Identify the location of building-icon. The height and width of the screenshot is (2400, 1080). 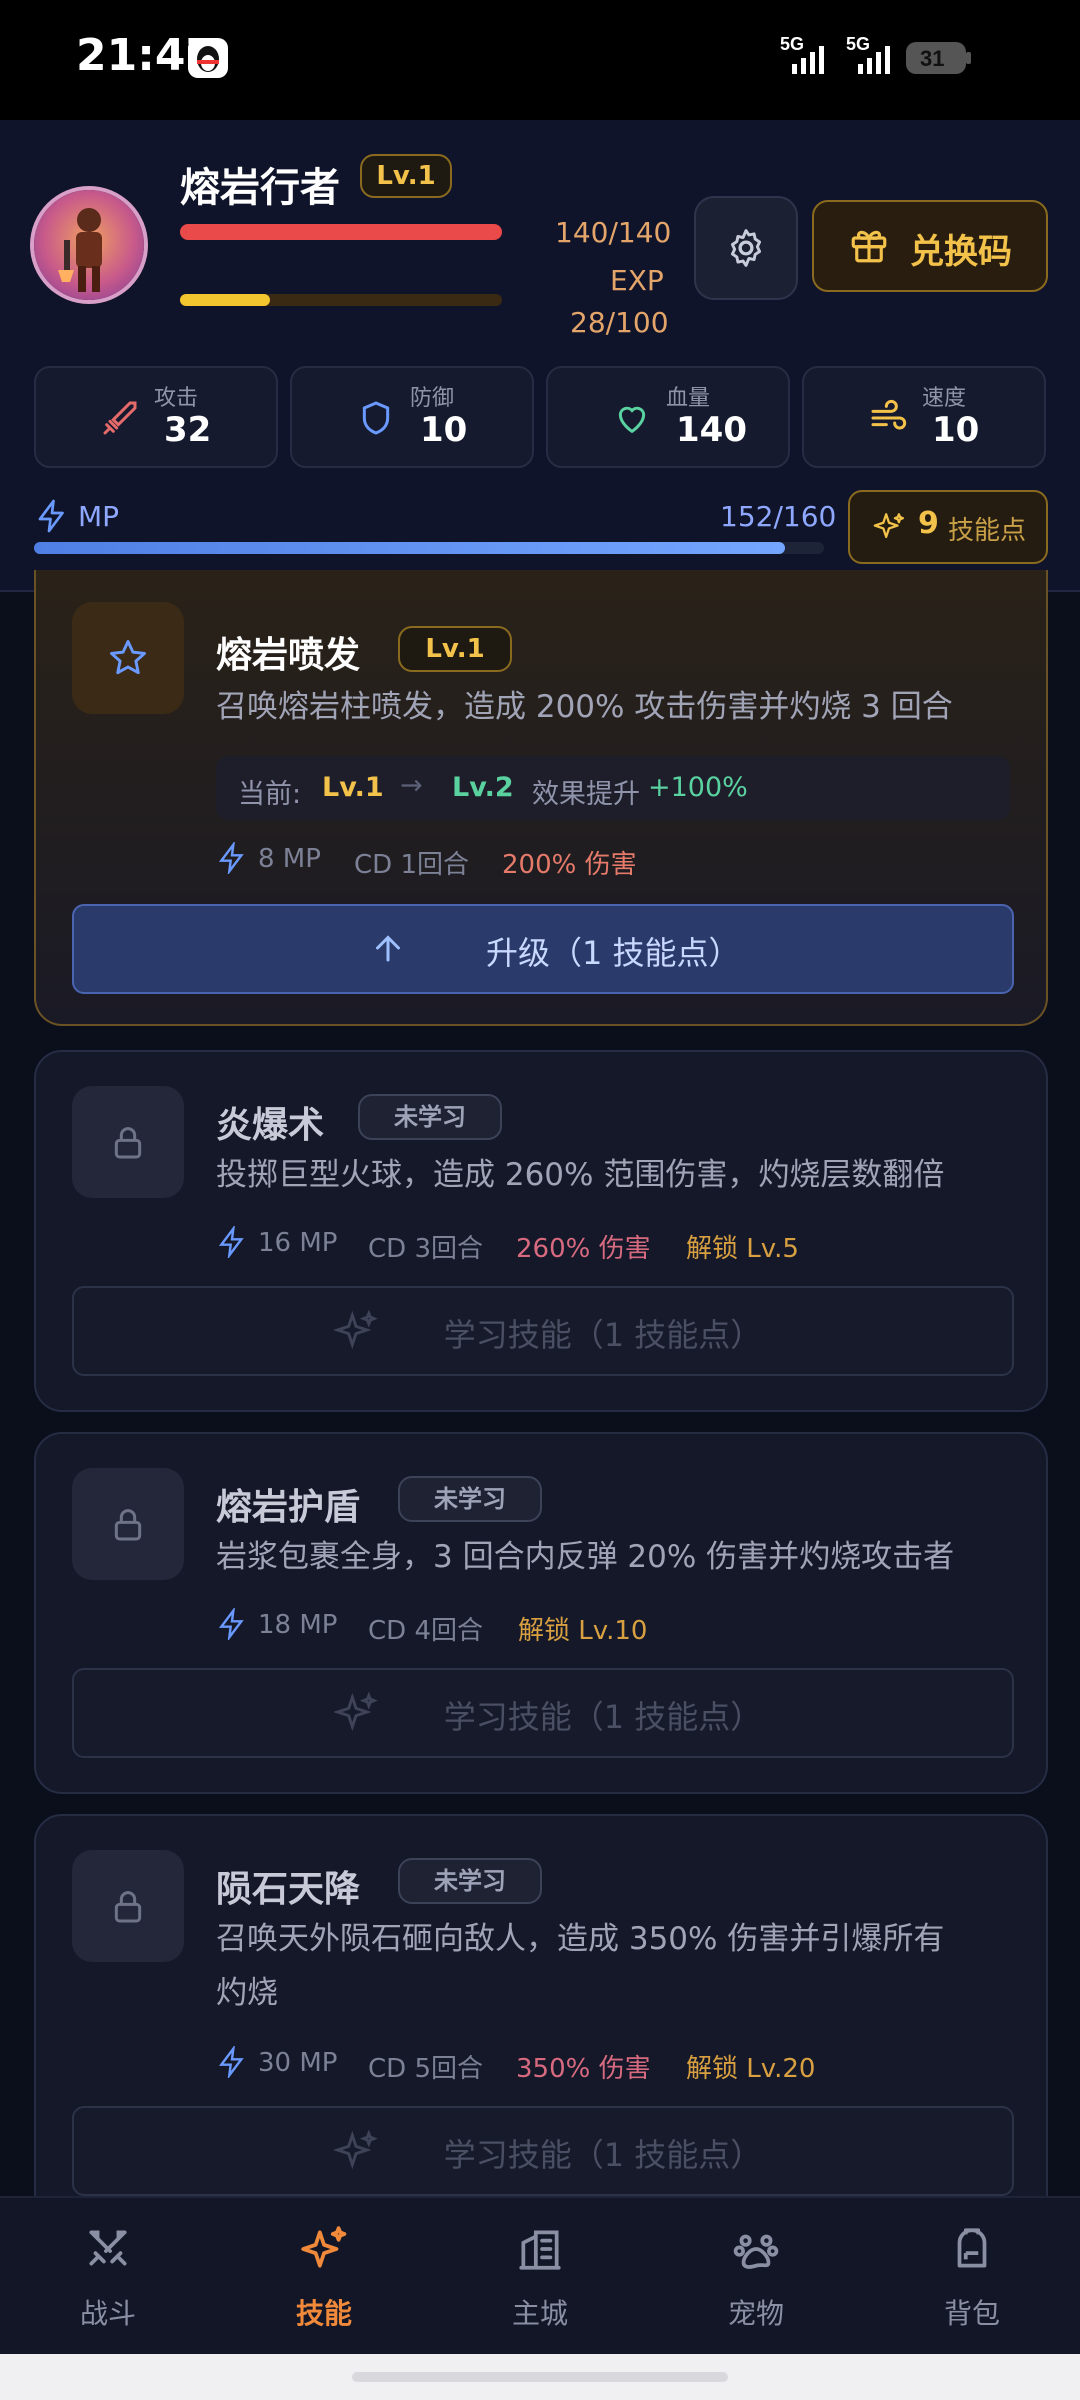
(540, 2250).